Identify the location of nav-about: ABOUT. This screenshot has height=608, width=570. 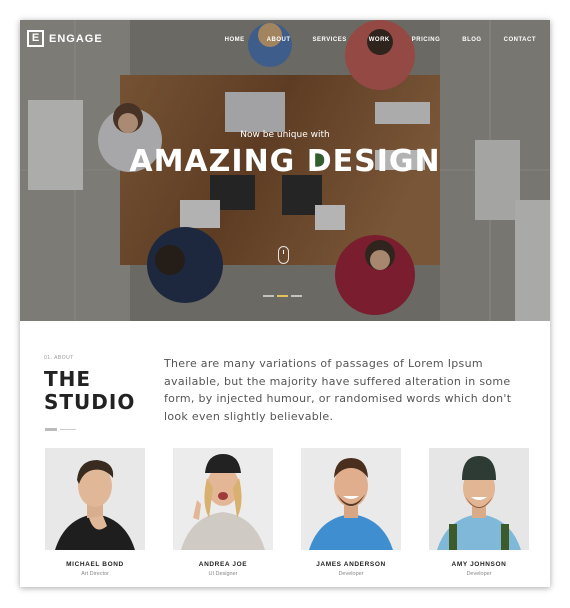
(279, 40).